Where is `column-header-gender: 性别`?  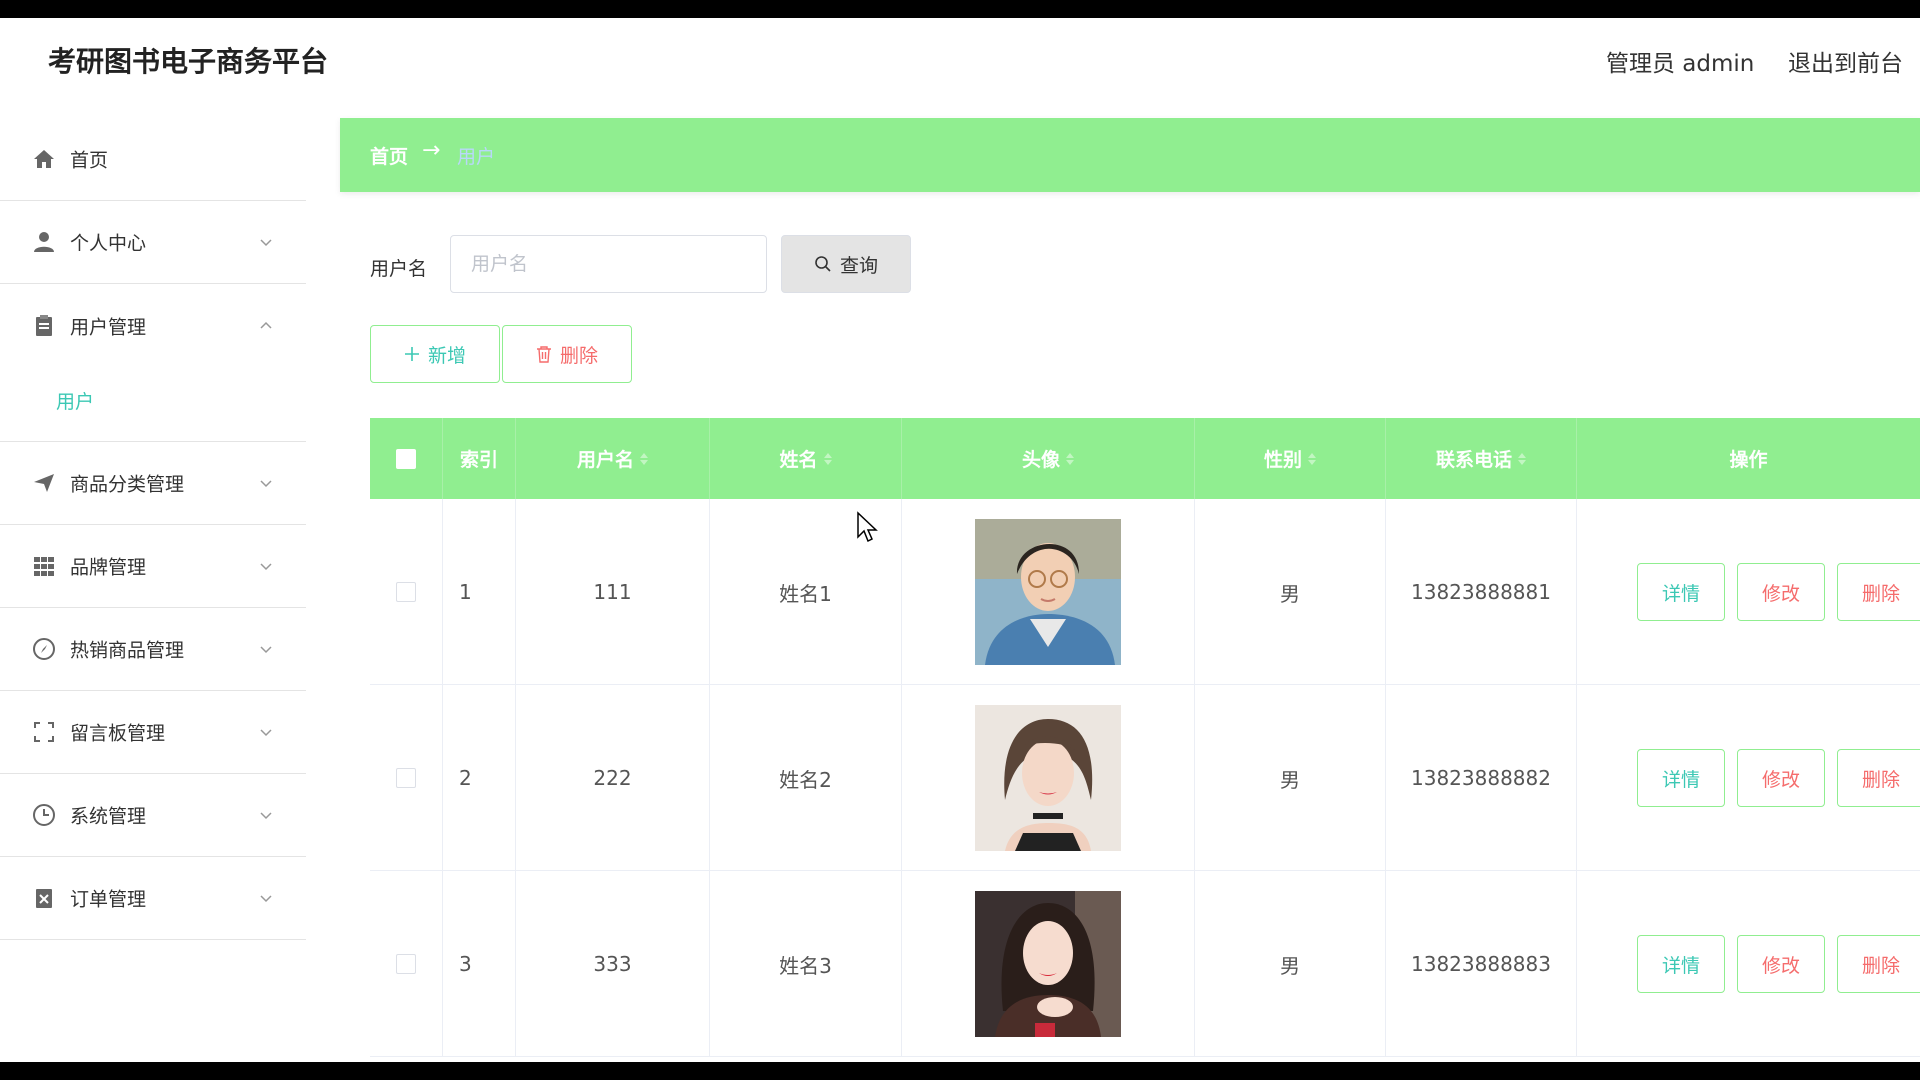 column-header-gender: 性别 is located at coordinates (1290, 458).